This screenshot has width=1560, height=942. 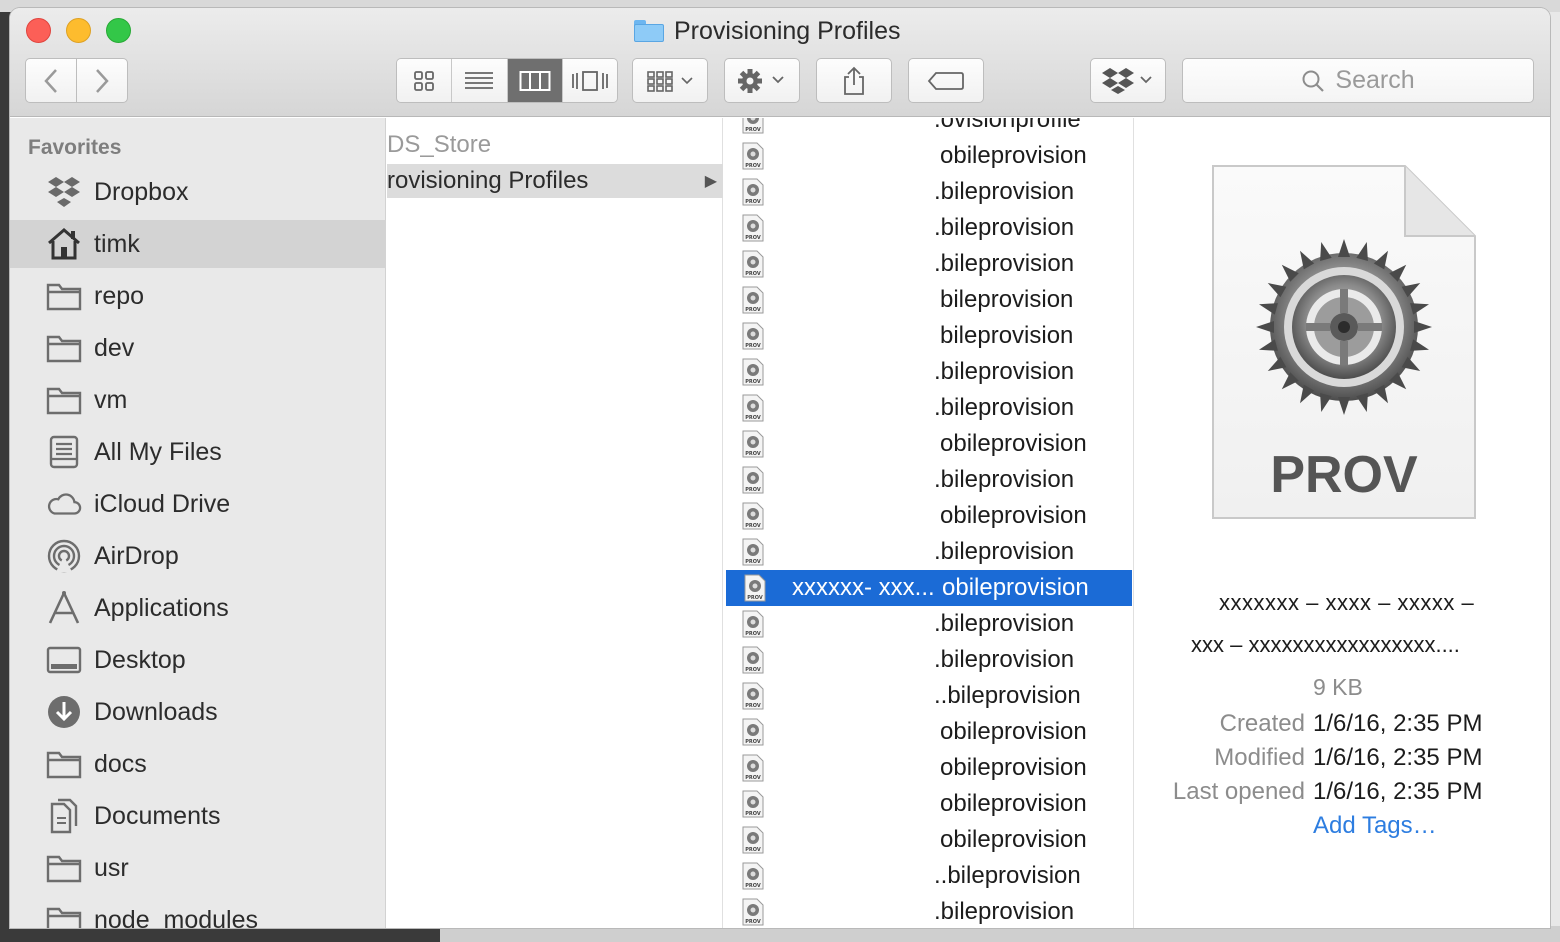 I want to click on last-opened-value: 1/6/16, 2:35 PM, so click(x=1398, y=791).